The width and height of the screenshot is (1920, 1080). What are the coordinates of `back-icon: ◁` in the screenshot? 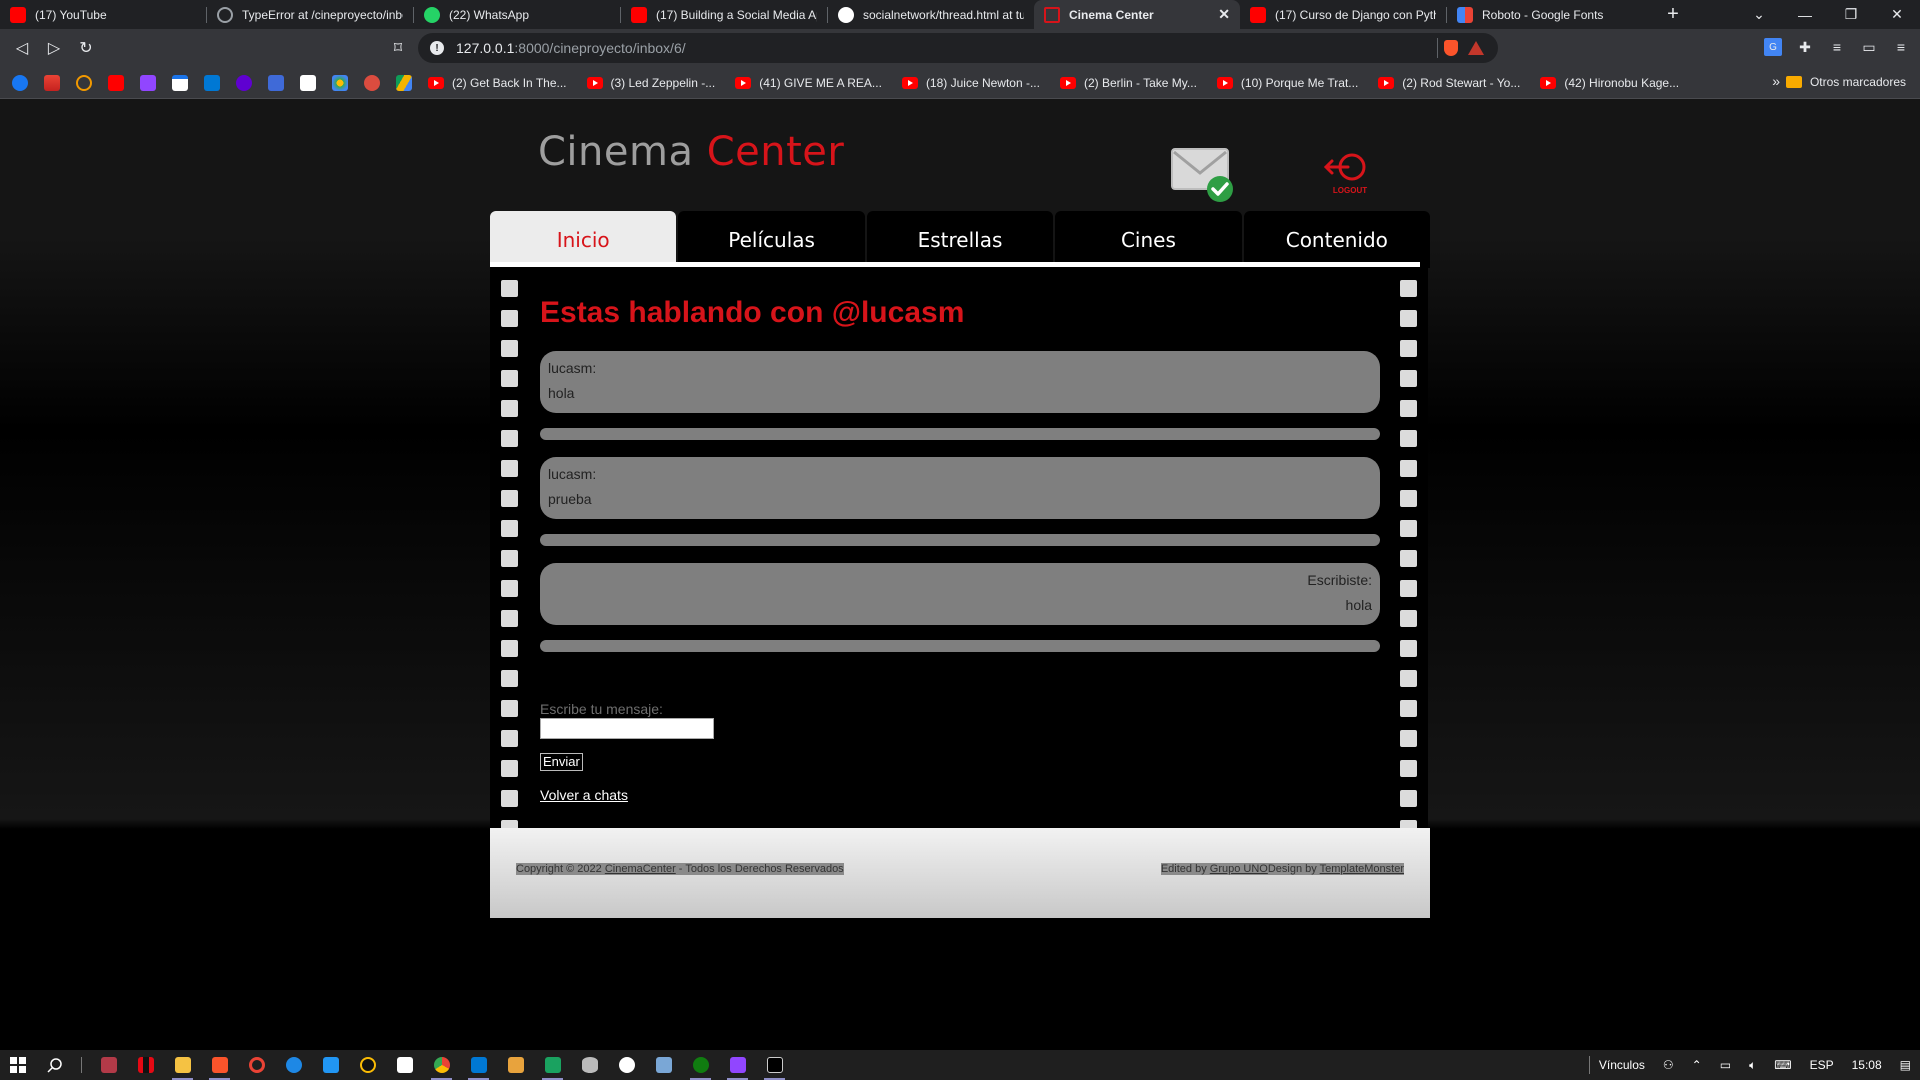 It's located at (22, 48).